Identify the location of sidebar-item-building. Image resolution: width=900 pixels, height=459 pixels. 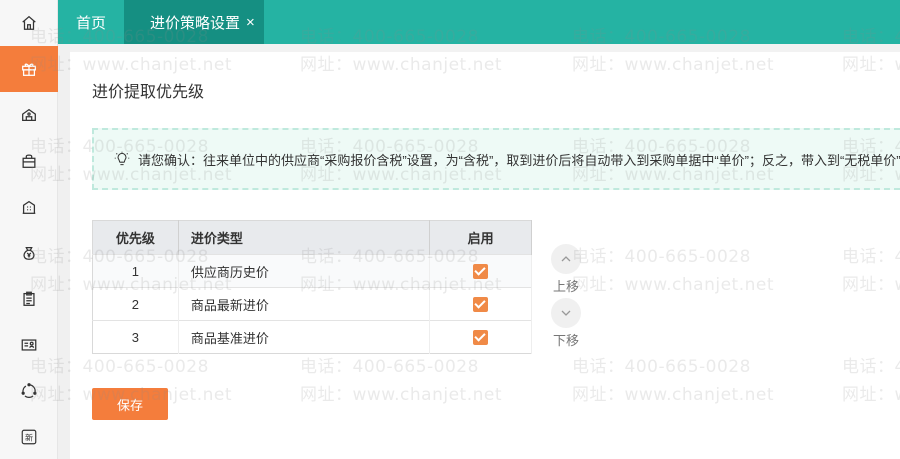
(29, 207).